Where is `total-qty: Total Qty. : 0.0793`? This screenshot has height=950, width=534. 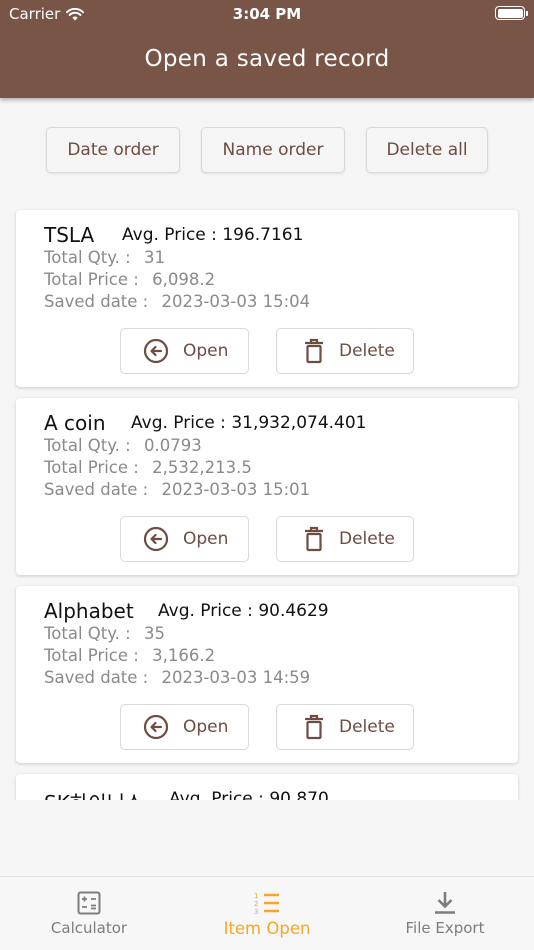
total-qty: Total Qty. : 0.0793 is located at coordinates (123, 445).